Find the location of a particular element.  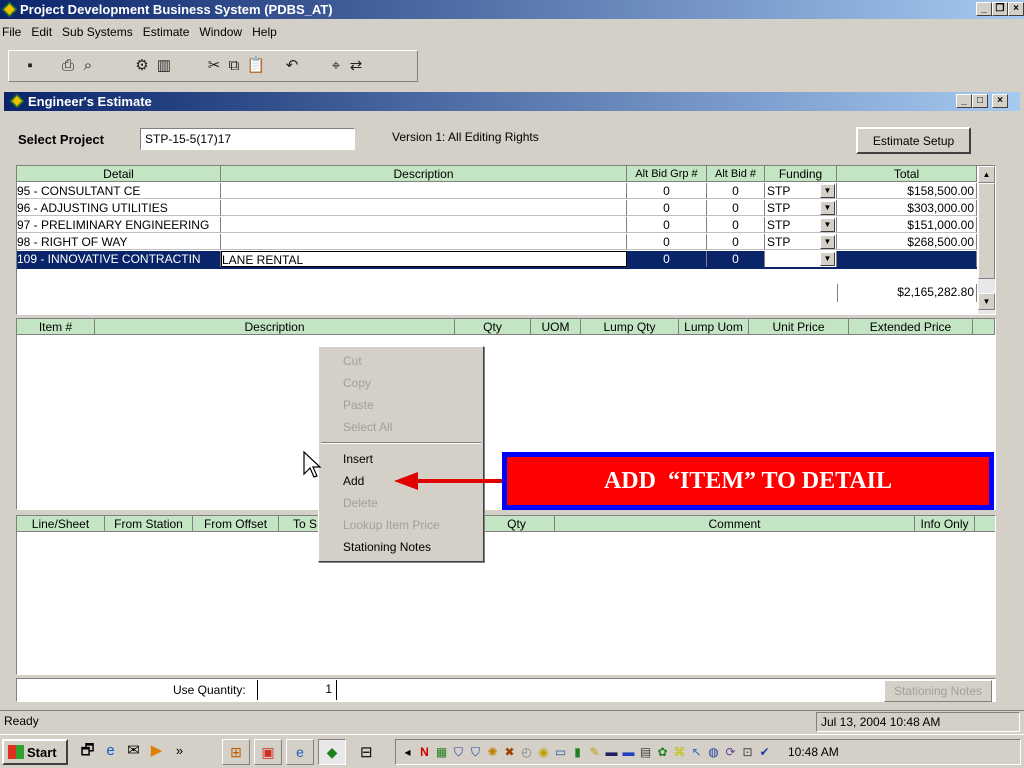

menu-edit: Edit is located at coordinates (41, 32).